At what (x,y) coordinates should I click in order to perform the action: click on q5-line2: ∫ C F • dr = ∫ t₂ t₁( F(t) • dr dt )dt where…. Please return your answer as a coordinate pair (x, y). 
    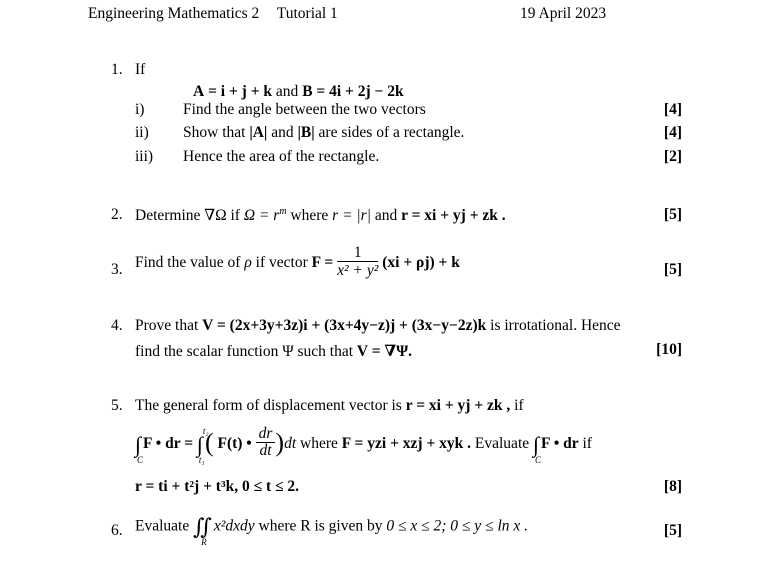
    Looking at the image, I should click on (363, 445).